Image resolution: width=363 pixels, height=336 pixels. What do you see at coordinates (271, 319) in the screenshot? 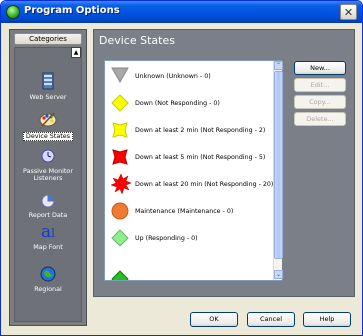
I see `cancel-button: Cancel` at bounding box center [271, 319].